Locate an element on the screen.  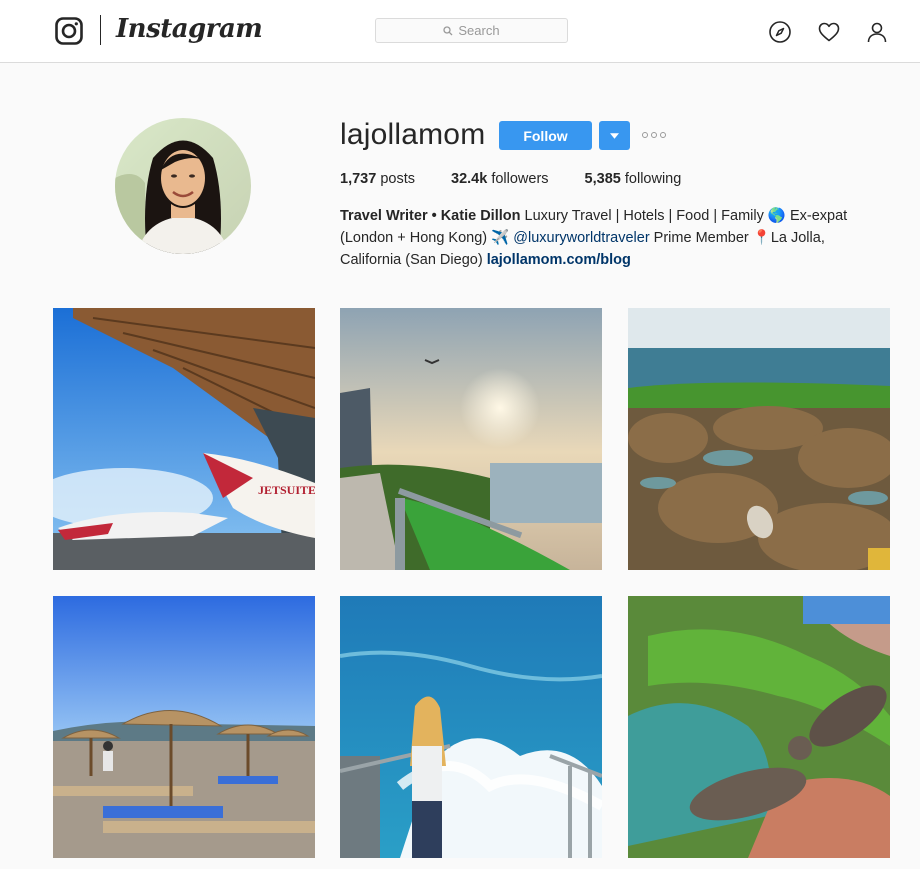
compass-icon is located at coordinates (780, 32).